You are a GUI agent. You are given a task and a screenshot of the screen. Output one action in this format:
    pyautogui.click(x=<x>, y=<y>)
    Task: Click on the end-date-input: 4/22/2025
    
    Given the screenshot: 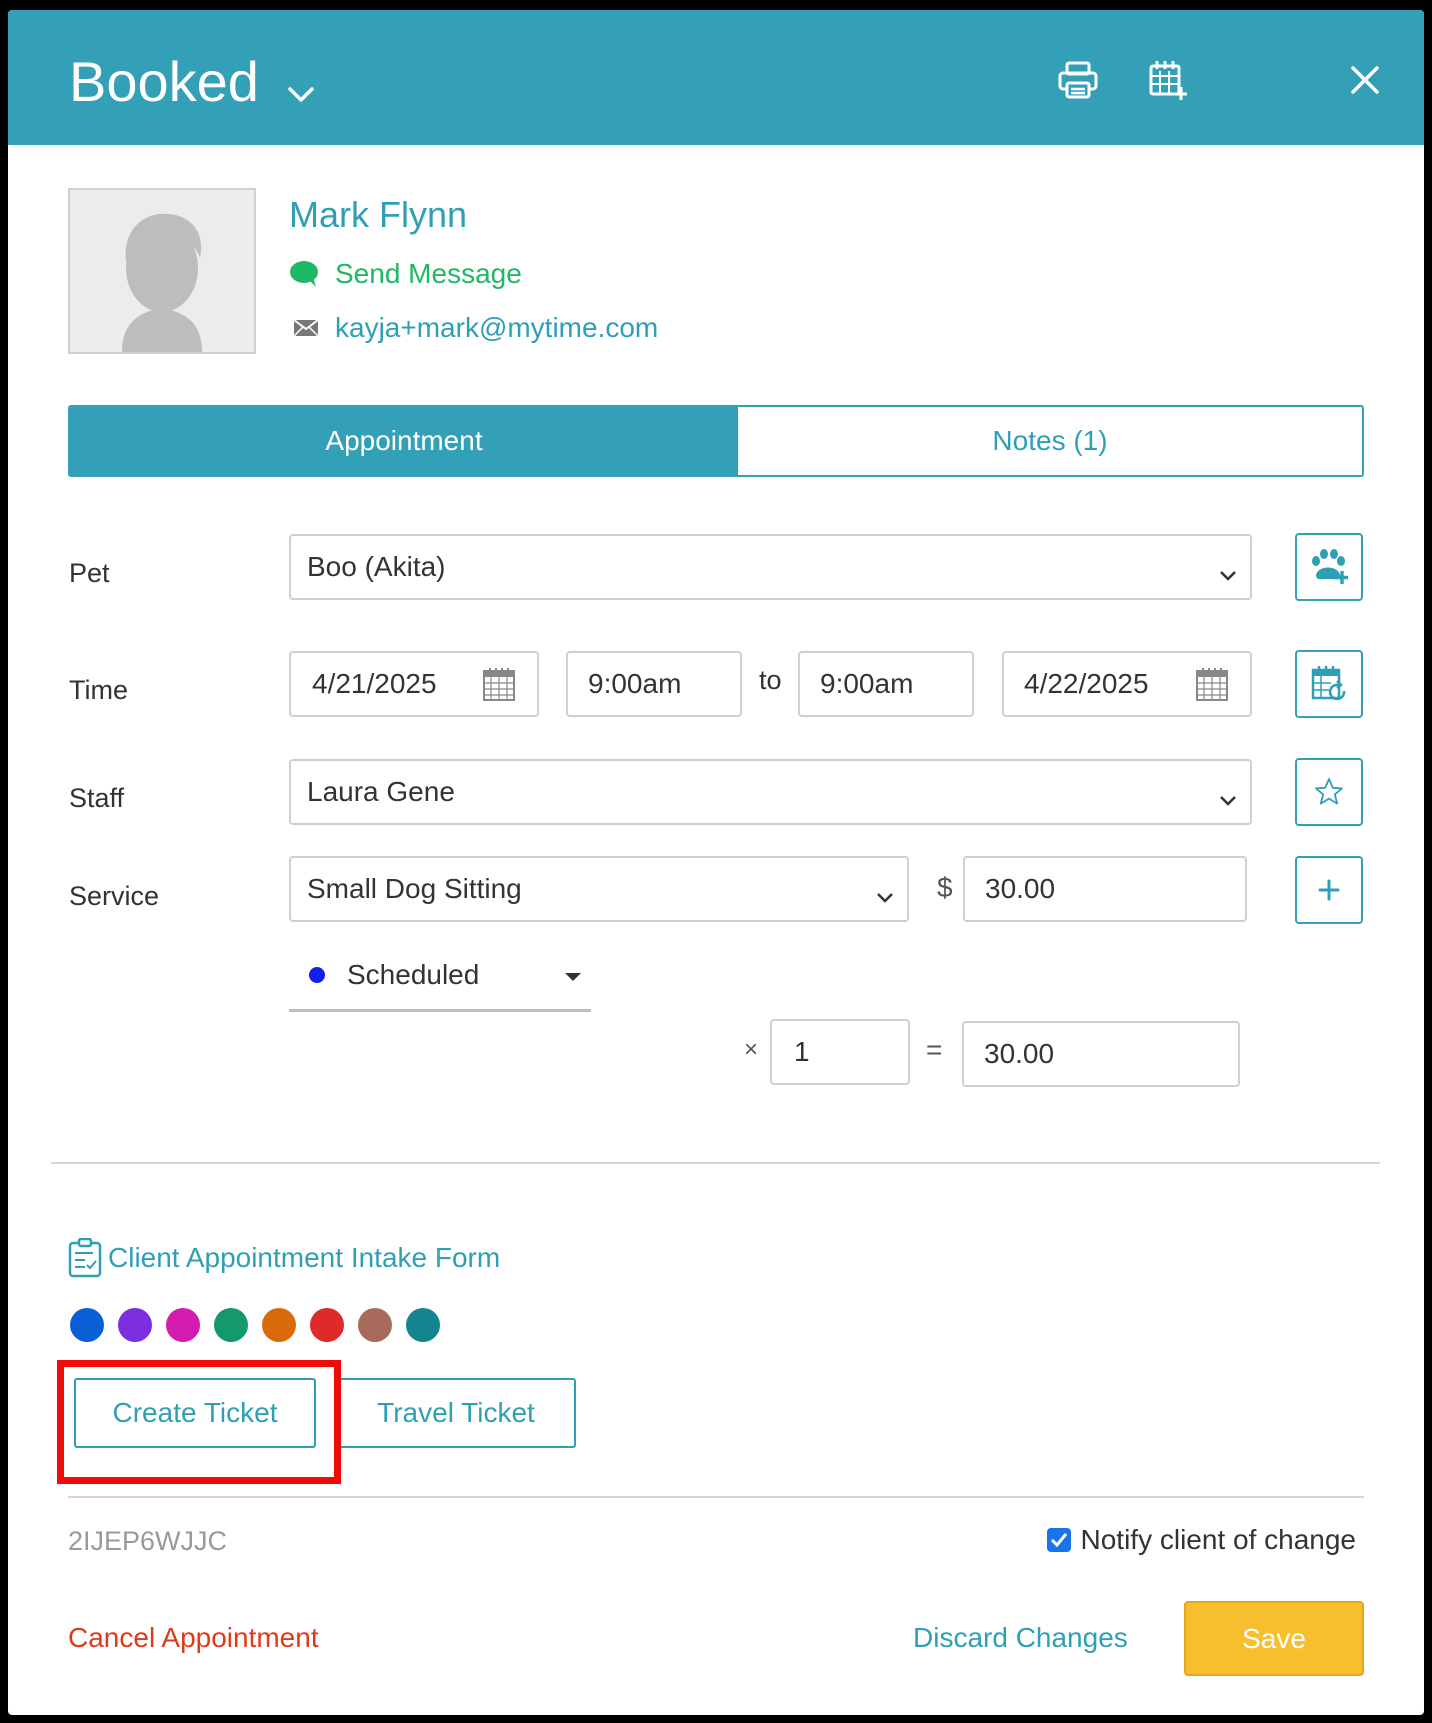 What is the action you would take?
    pyautogui.click(x=1127, y=684)
    